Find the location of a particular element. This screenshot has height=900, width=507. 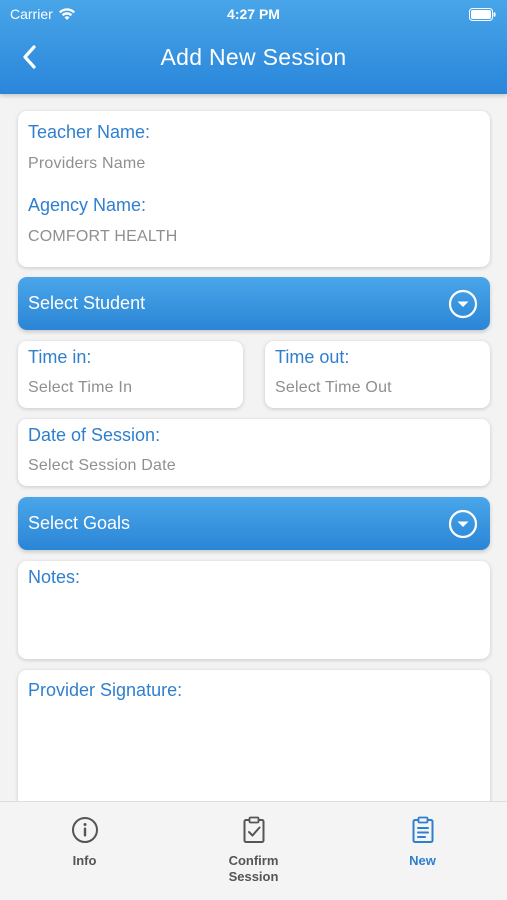

tab-confirm-session-label: Confirm Session is located at coordinates (253, 868).